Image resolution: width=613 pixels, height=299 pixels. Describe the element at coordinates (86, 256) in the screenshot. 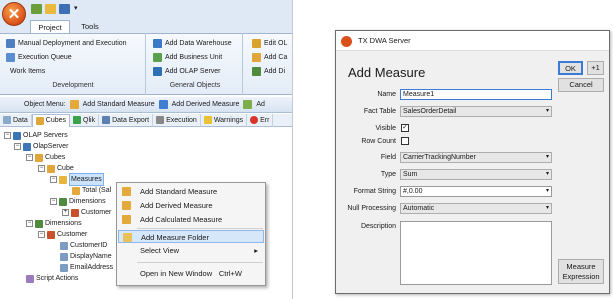

I see `tree-node-display-name: DisplayName` at that location.